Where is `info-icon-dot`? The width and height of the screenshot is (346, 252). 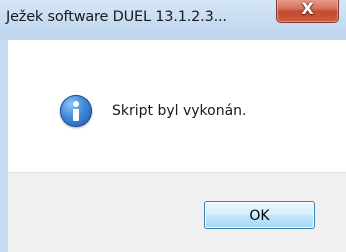 info-icon-dot is located at coordinates (76, 104).